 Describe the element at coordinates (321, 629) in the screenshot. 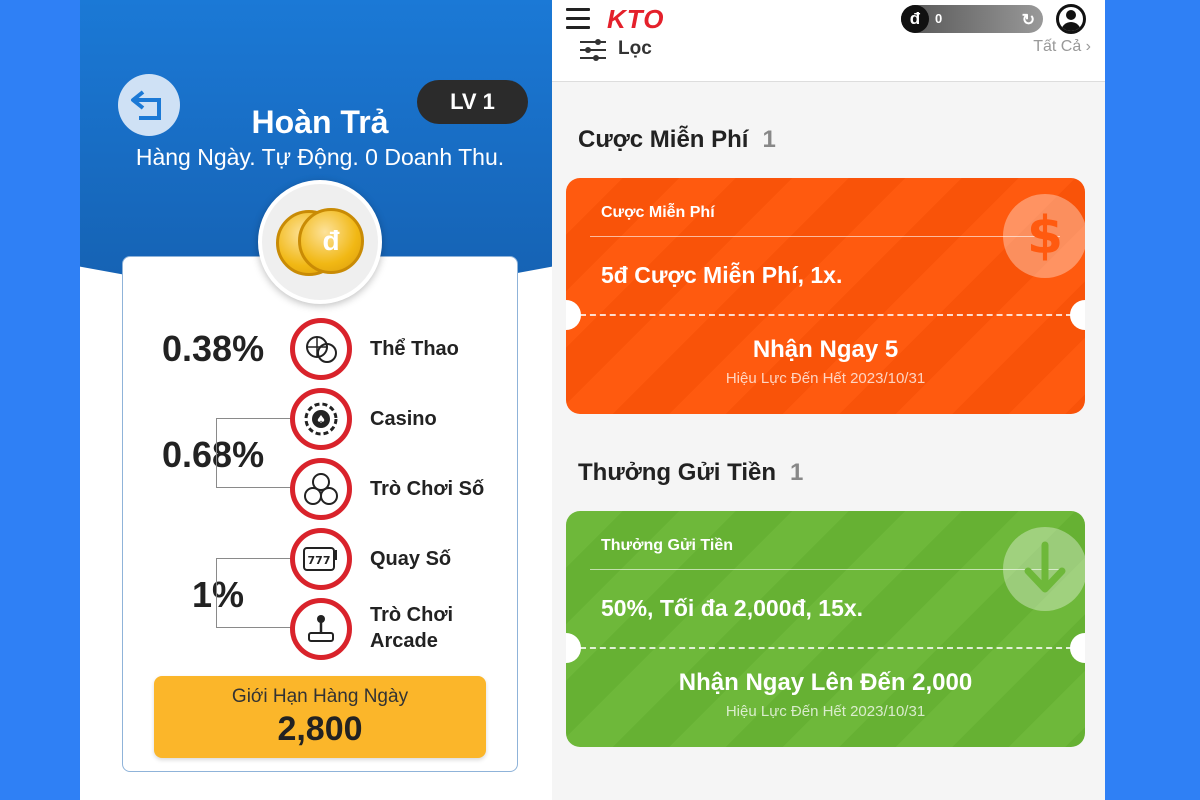

I see `joystick-icon` at that location.